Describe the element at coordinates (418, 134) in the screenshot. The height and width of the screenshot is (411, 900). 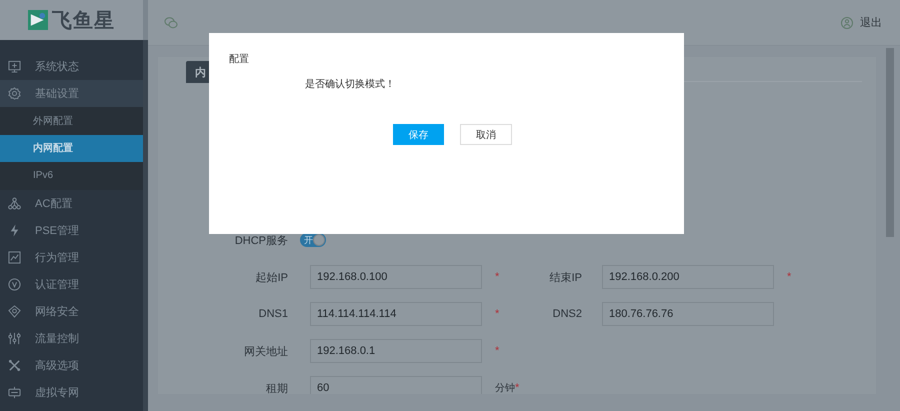
I see `save-button: 保存` at that location.